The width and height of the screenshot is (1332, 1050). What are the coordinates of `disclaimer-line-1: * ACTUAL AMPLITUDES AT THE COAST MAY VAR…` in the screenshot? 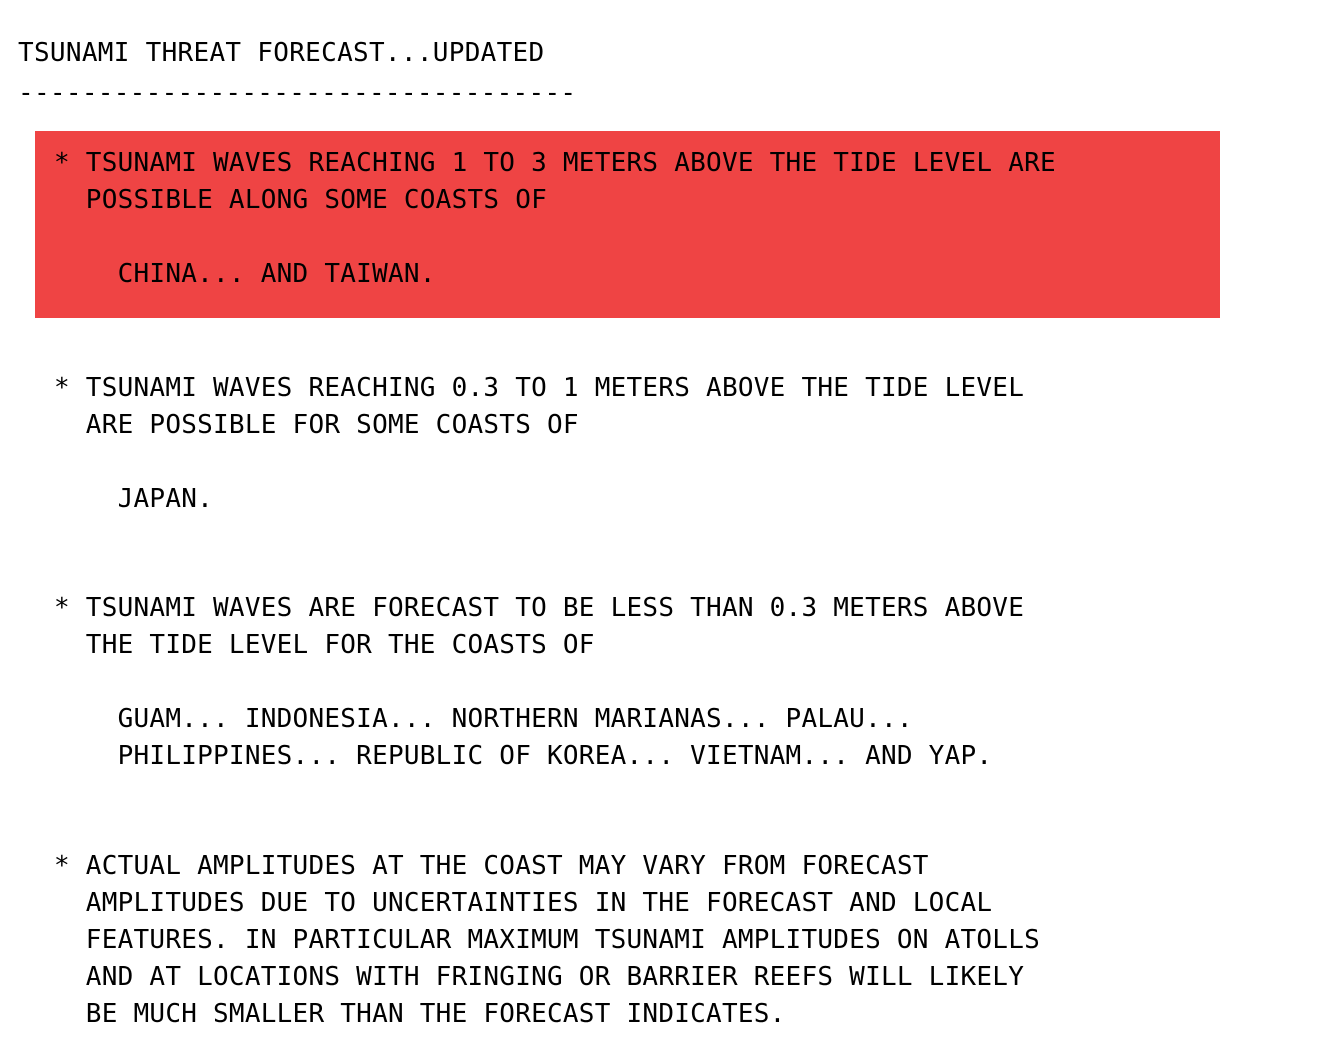 It's located at (491, 866).